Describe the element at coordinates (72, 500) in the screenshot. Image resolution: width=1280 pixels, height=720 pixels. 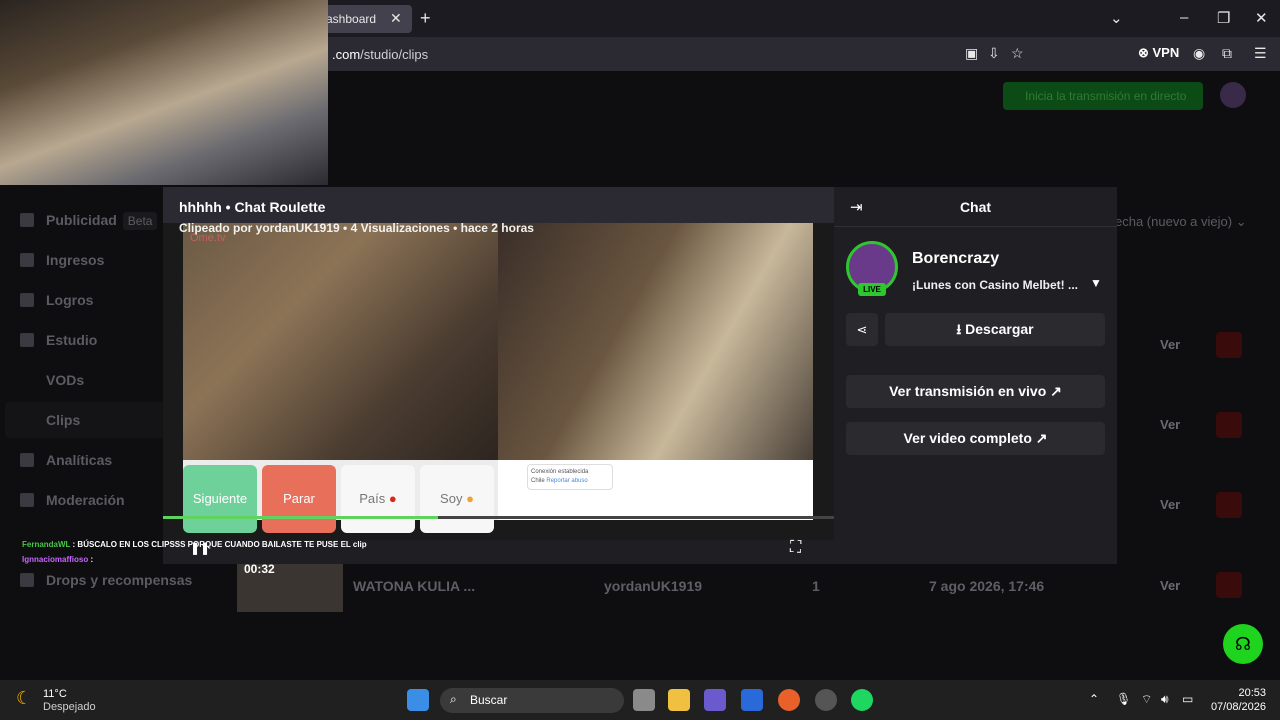
I see `sidebar-item-moderacion: Moderación` at that location.